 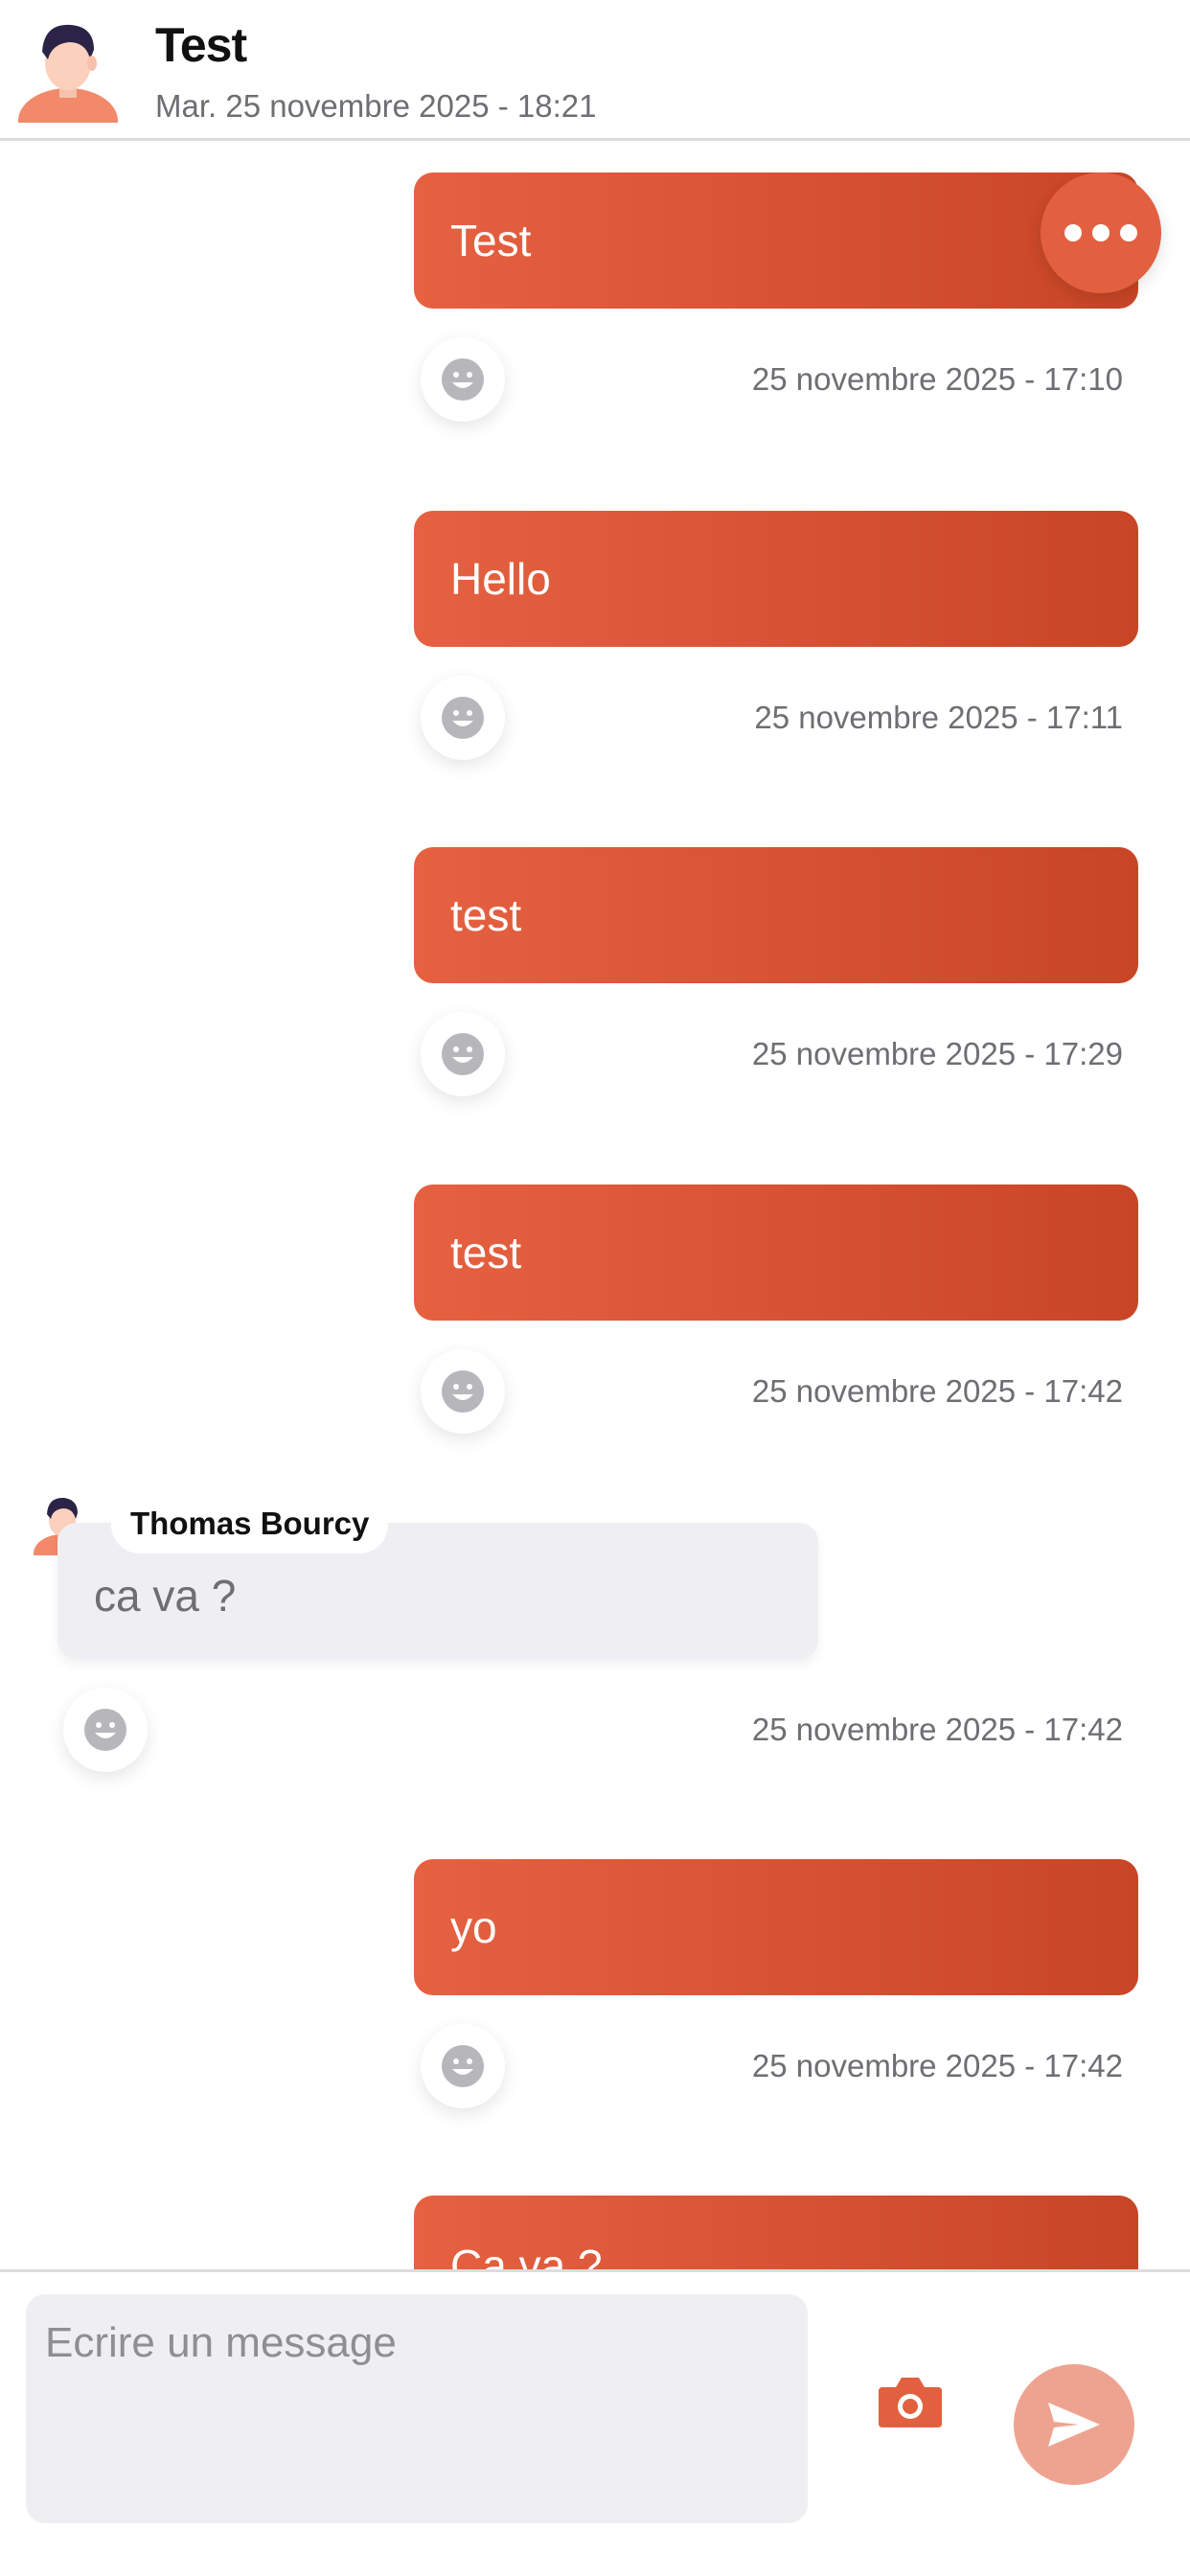 What do you see at coordinates (776, 2232) in the screenshot?
I see `message-bubble: Ca va ?` at bounding box center [776, 2232].